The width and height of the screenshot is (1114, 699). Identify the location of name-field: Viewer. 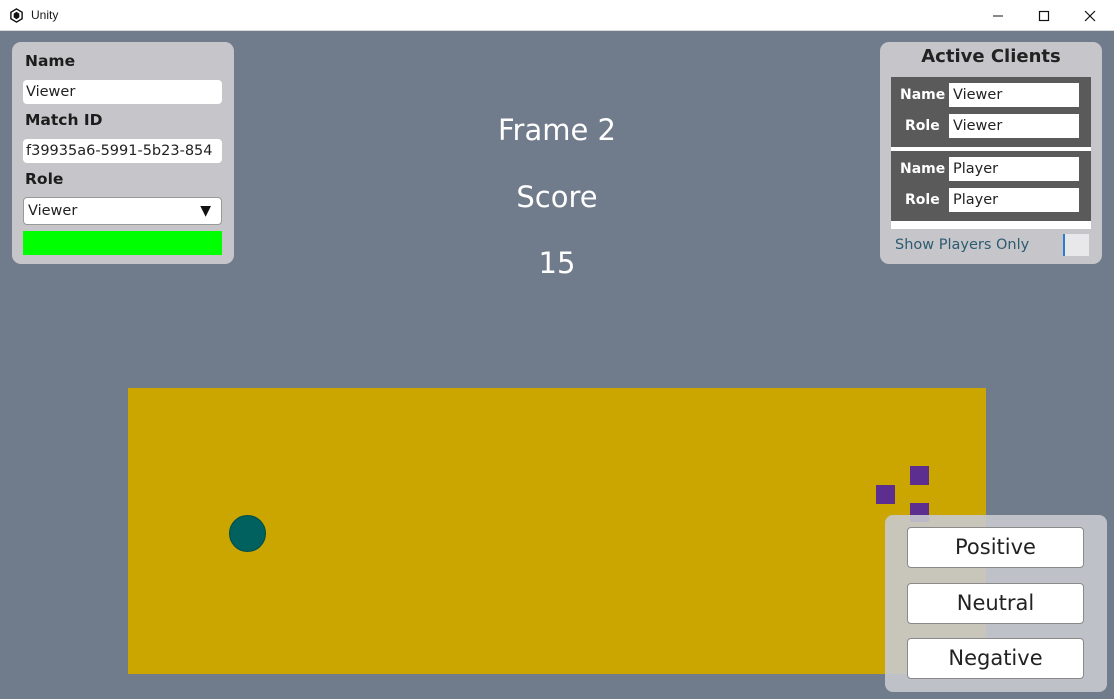
(122, 92).